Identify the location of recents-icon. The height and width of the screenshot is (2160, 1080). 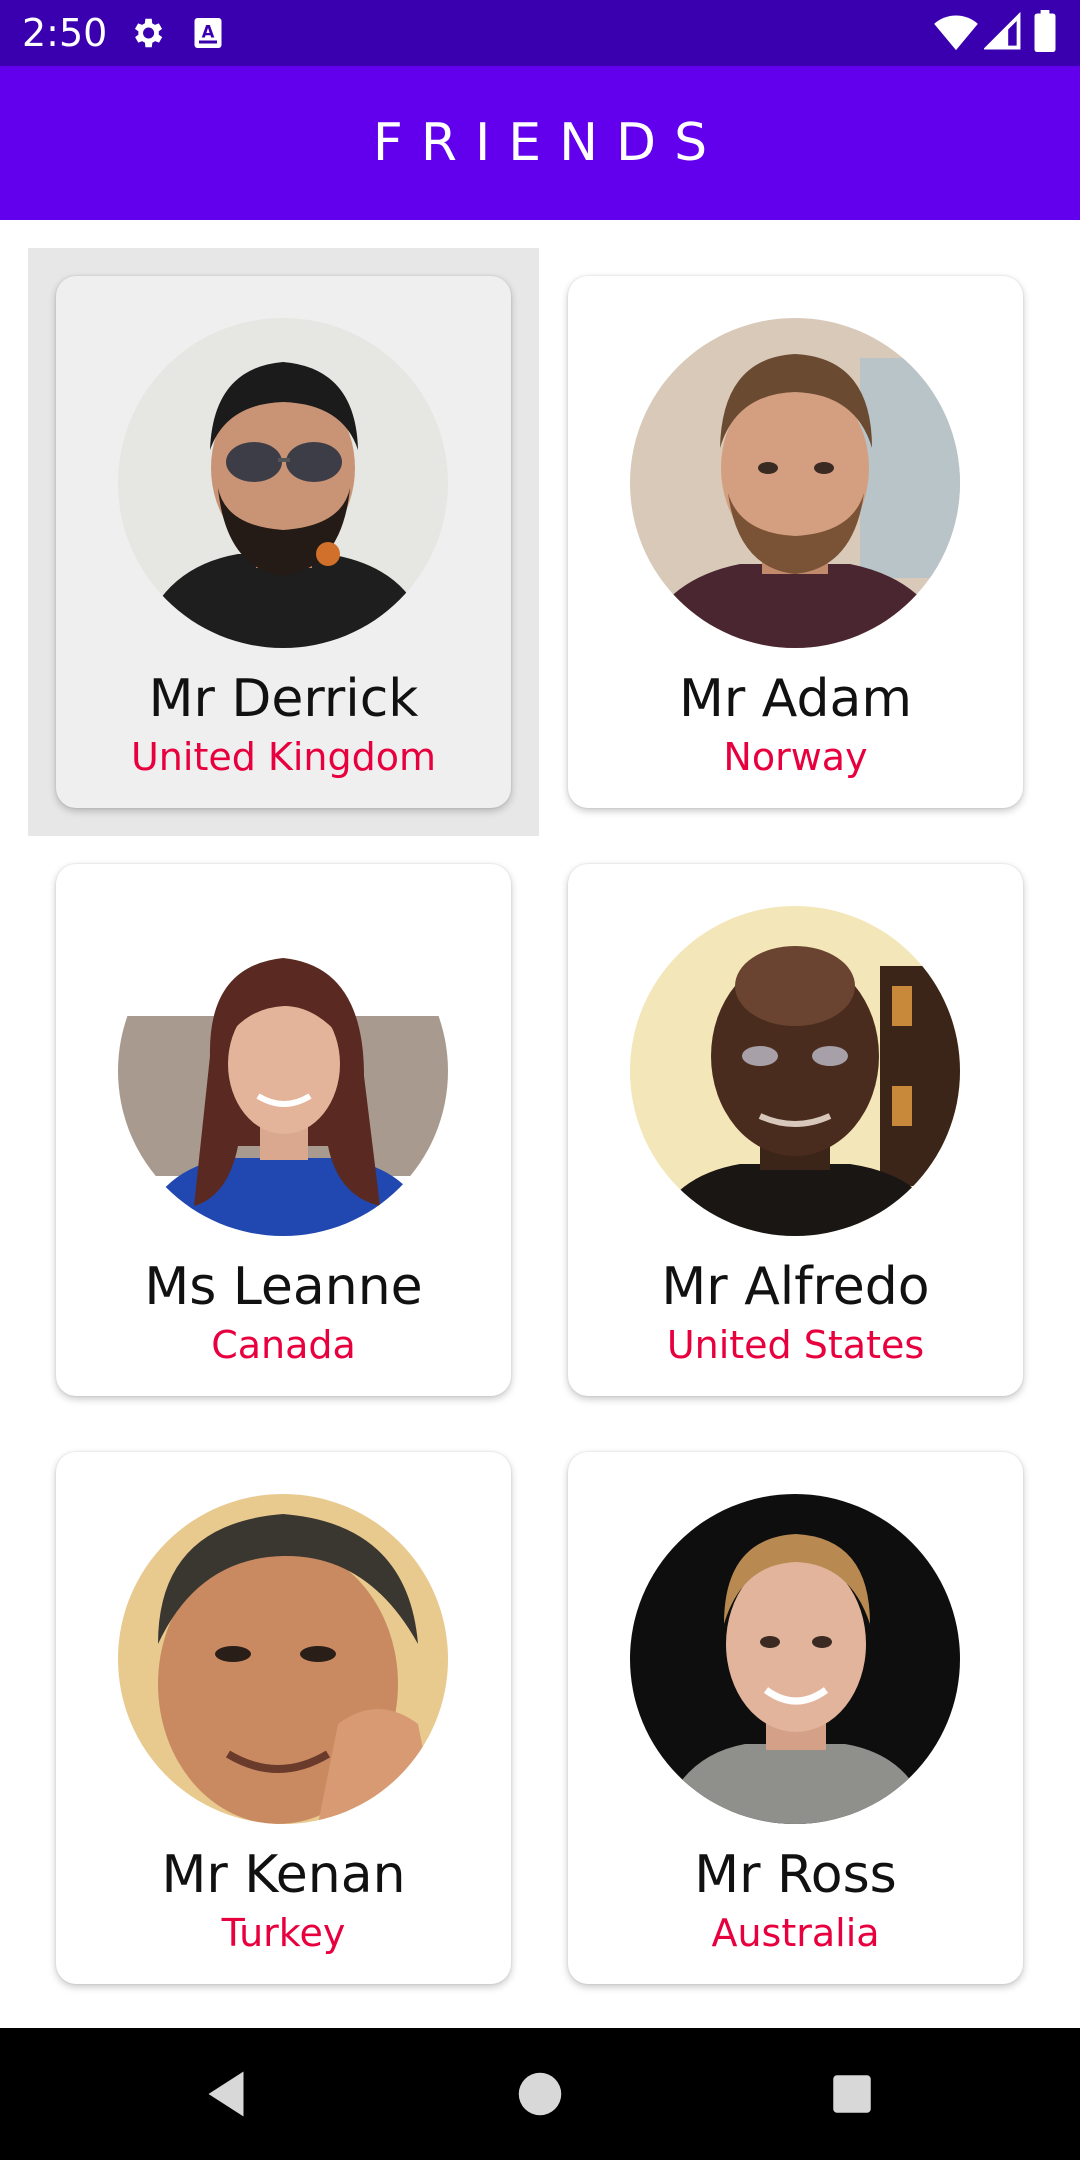
(852, 2094).